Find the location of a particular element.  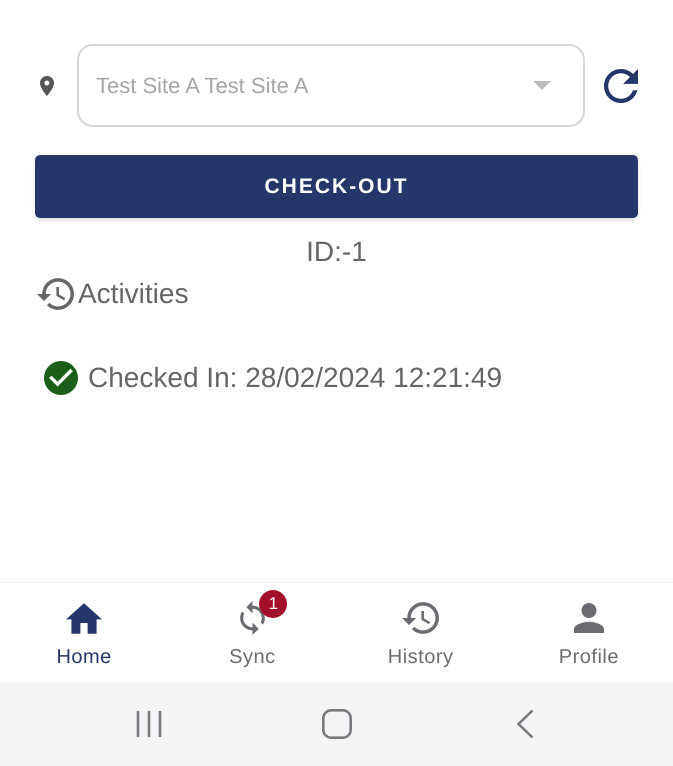

home-icon is located at coordinates (84, 618).